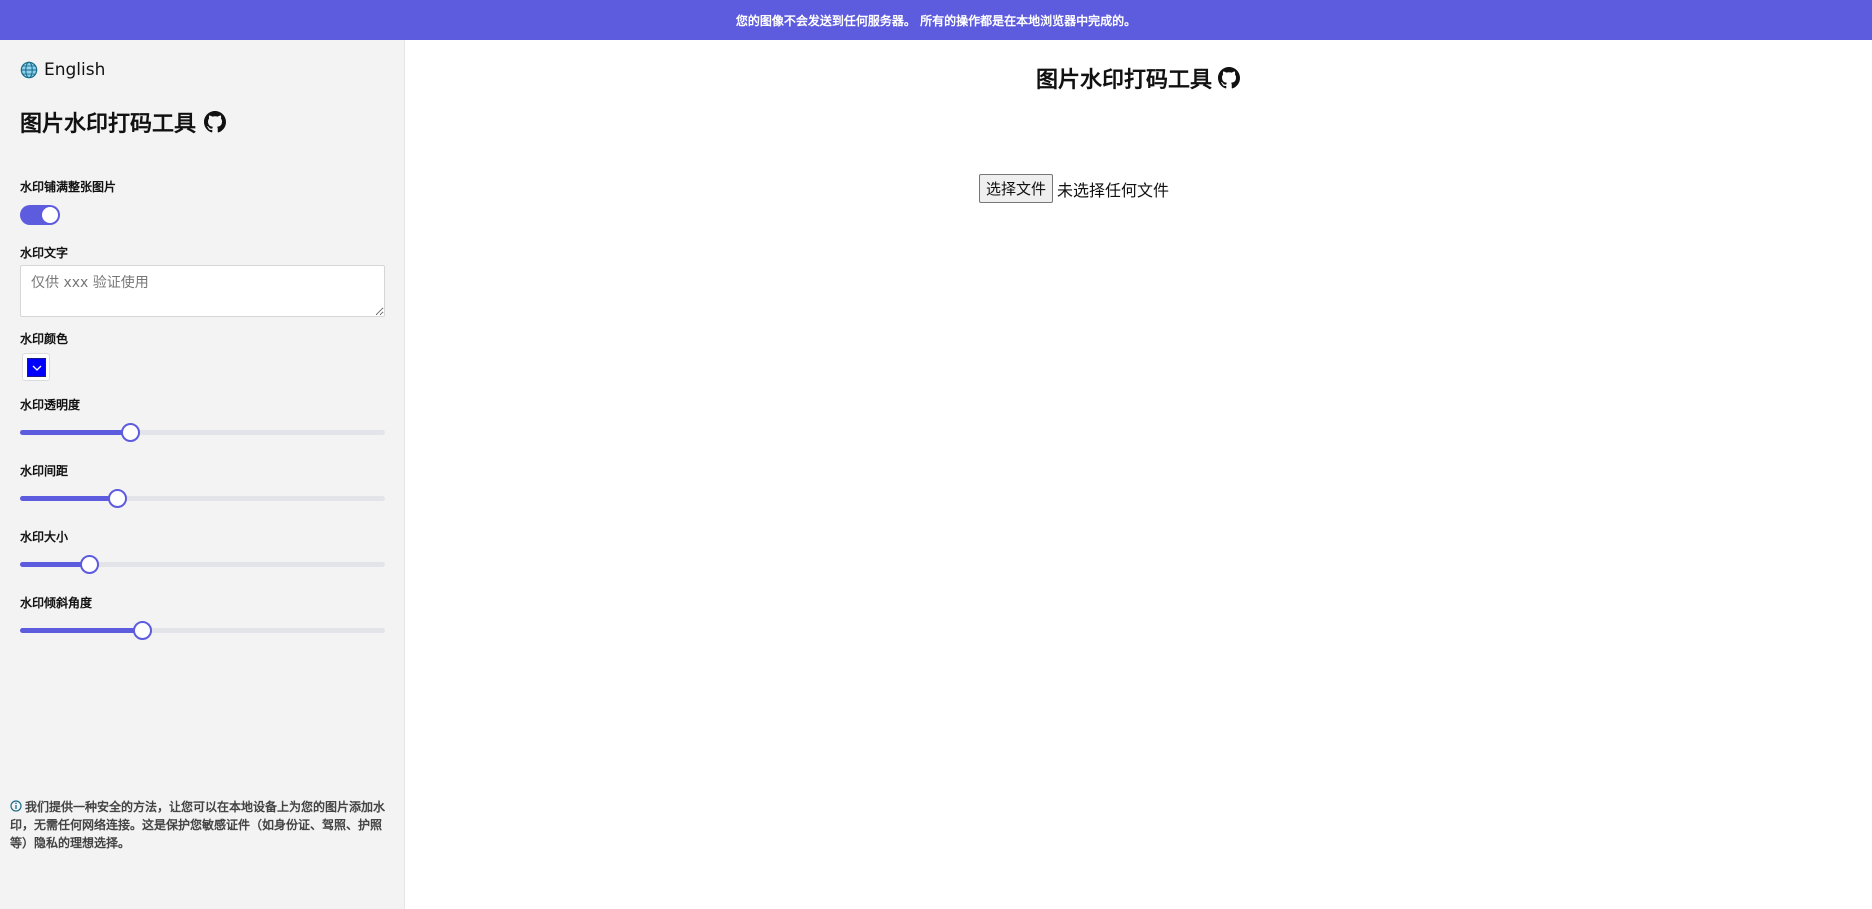 The width and height of the screenshot is (1872, 909). What do you see at coordinates (1016, 188) in the screenshot?
I see `choose-file-button: 选择文件` at bounding box center [1016, 188].